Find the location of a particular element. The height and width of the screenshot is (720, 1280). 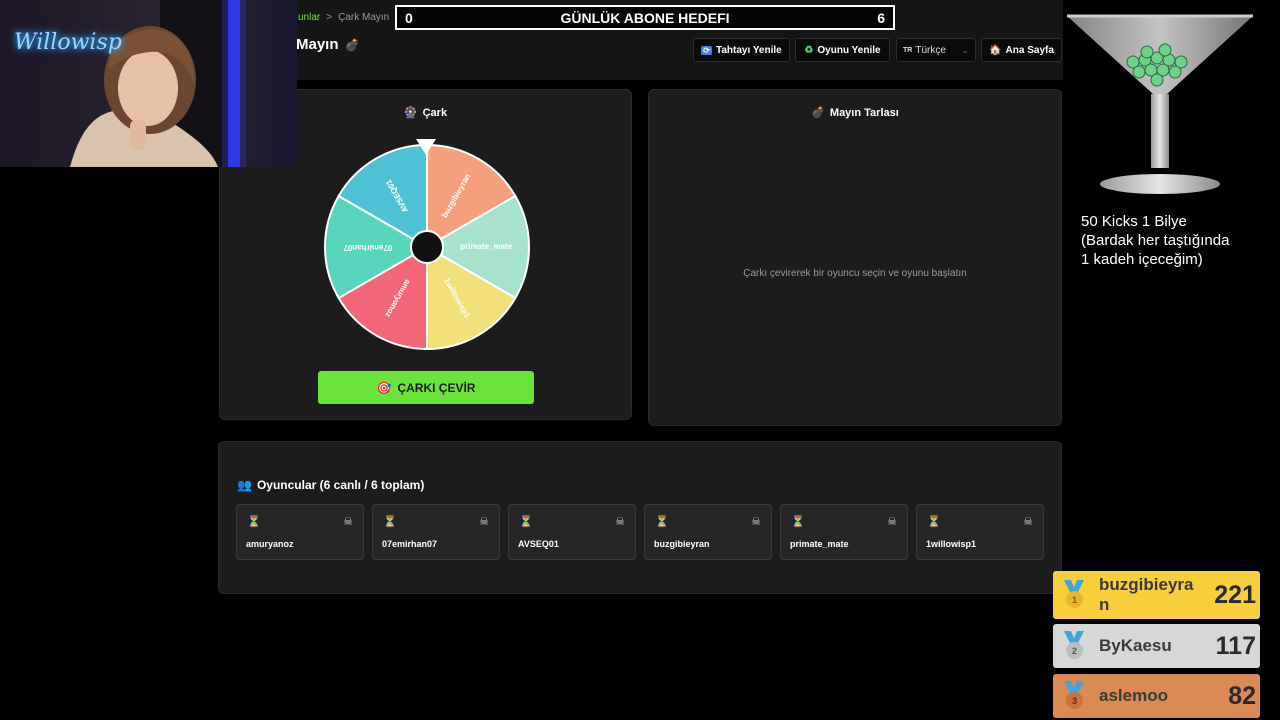

players-title: 👥 Oyuncular (6 canlı / 6 toplam) is located at coordinates (330, 485).